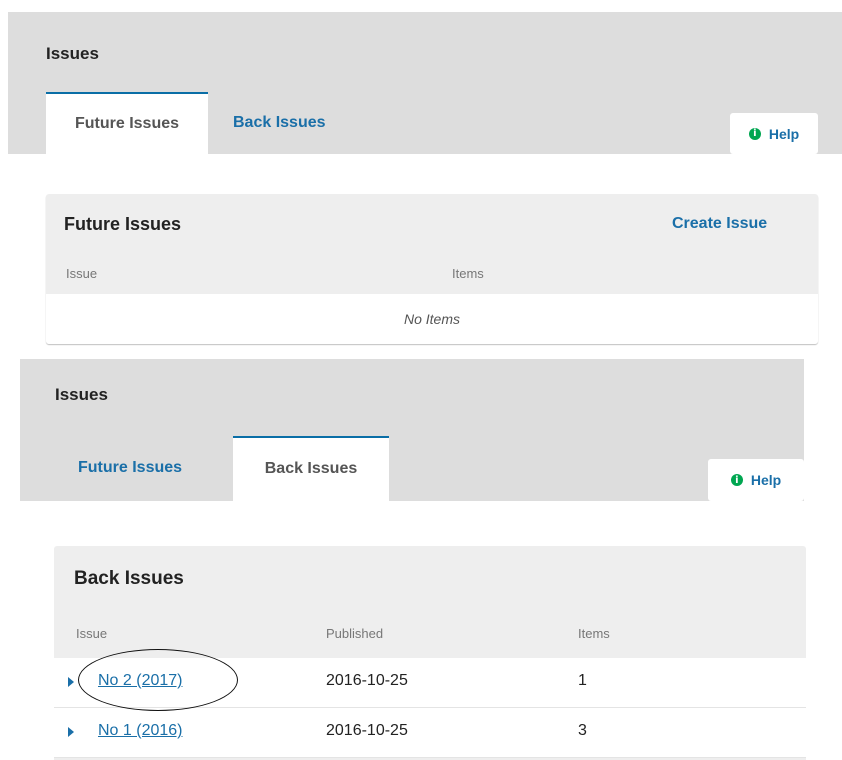  Describe the element at coordinates (432, 319) in the screenshot. I see `empty-message: No Items` at that location.